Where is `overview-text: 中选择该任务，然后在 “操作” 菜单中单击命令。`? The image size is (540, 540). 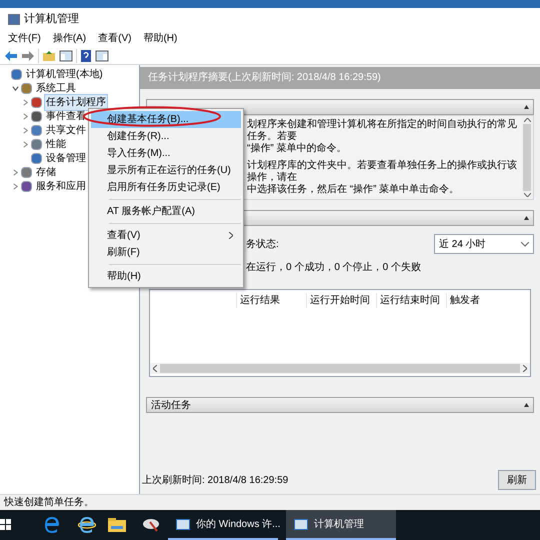
overview-text: 中选择该任务，然后在 “操作” 菜单中单击命令。 is located at coordinates (353, 190).